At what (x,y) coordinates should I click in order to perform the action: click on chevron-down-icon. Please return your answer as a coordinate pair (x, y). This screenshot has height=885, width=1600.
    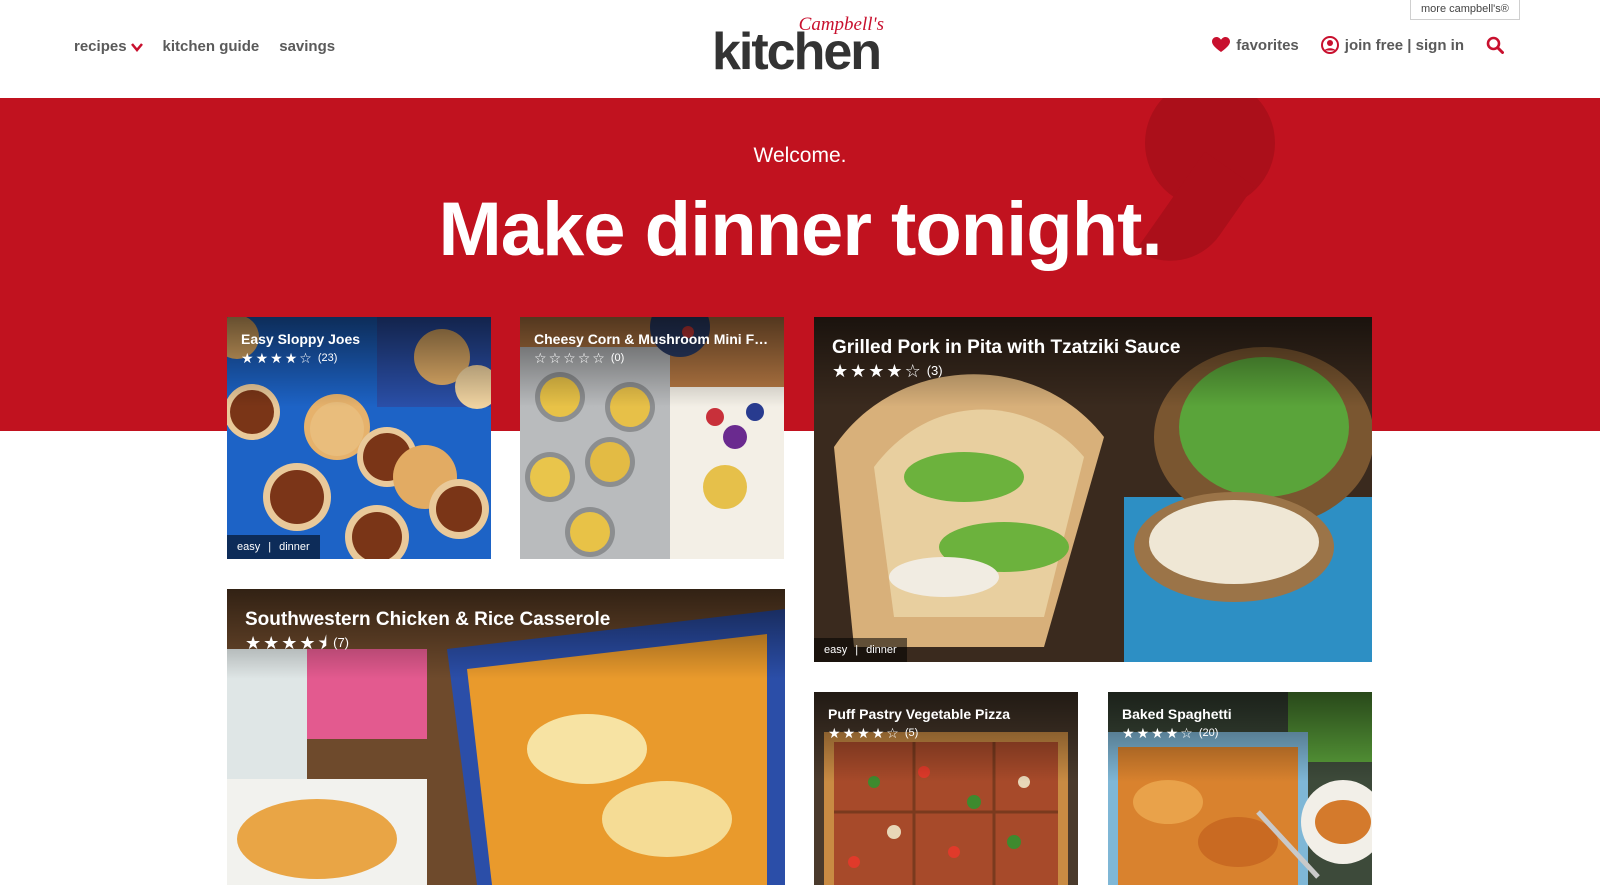
    Looking at the image, I should click on (136, 47).